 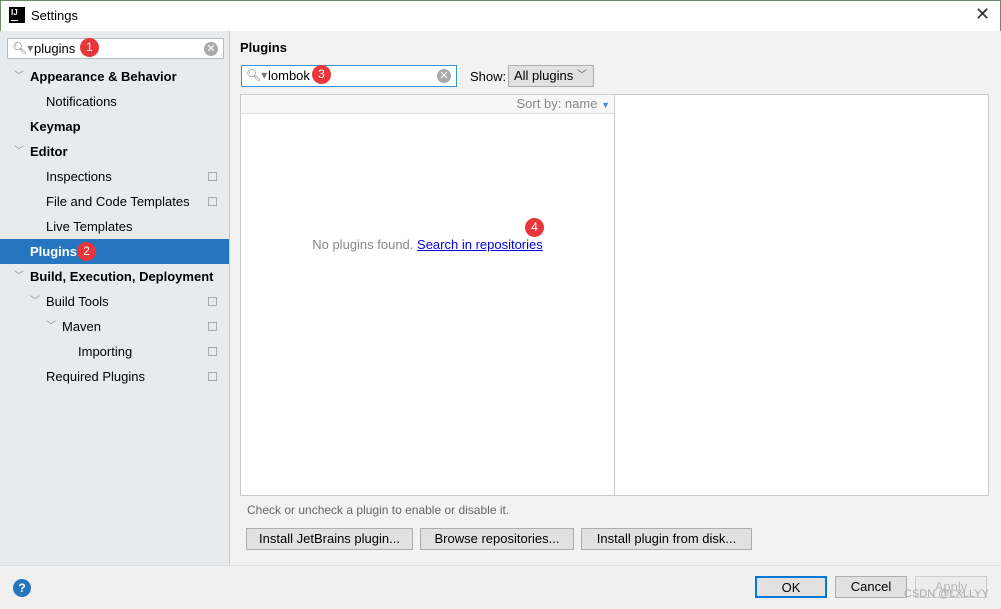 What do you see at coordinates (114, 326) in the screenshot?
I see `sidebar-item: ﹀ Maven` at bounding box center [114, 326].